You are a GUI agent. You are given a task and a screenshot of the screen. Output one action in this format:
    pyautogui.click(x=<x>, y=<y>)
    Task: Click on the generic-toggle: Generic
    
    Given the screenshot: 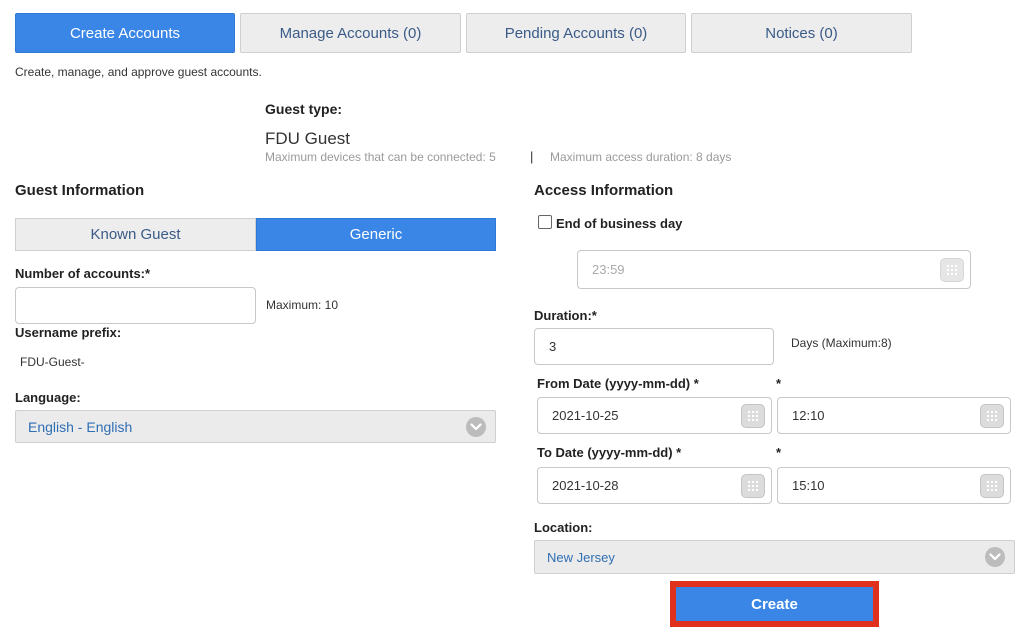 What is the action you would take?
    pyautogui.click(x=376, y=234)
    